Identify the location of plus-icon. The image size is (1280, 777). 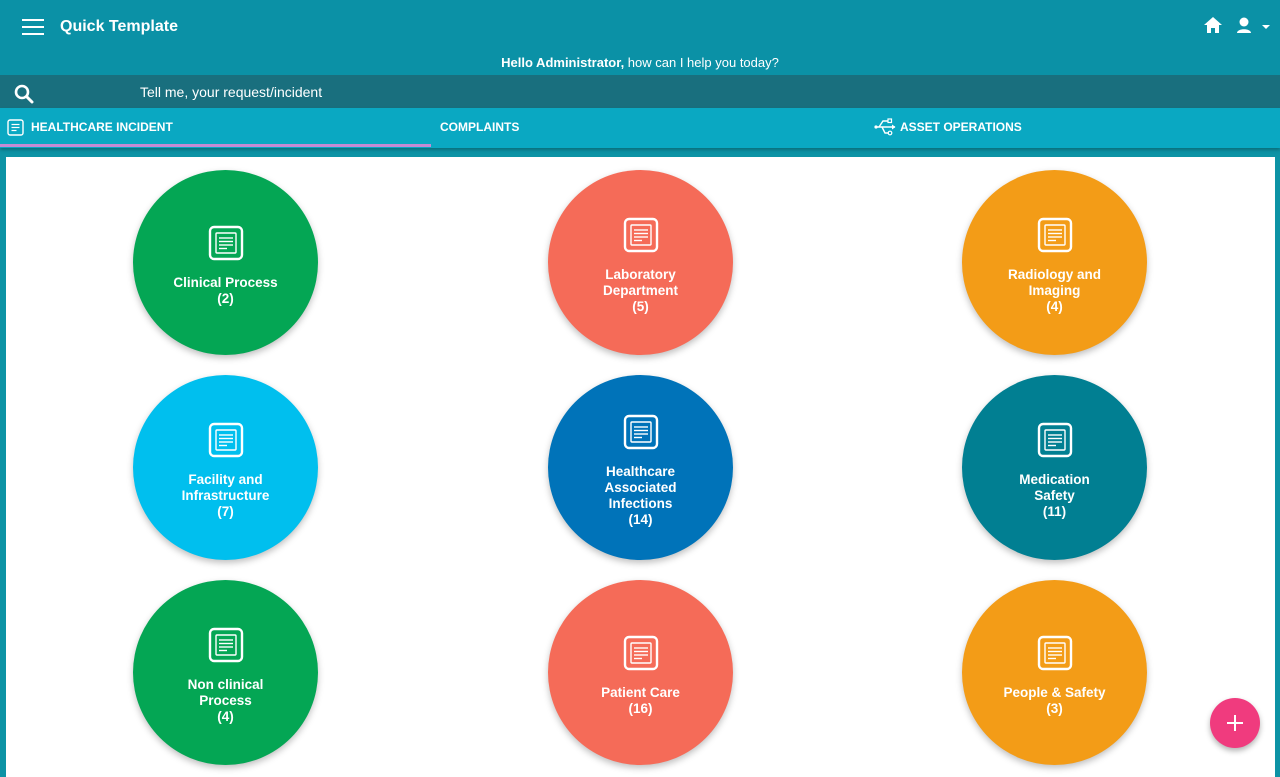
(1235, 723).